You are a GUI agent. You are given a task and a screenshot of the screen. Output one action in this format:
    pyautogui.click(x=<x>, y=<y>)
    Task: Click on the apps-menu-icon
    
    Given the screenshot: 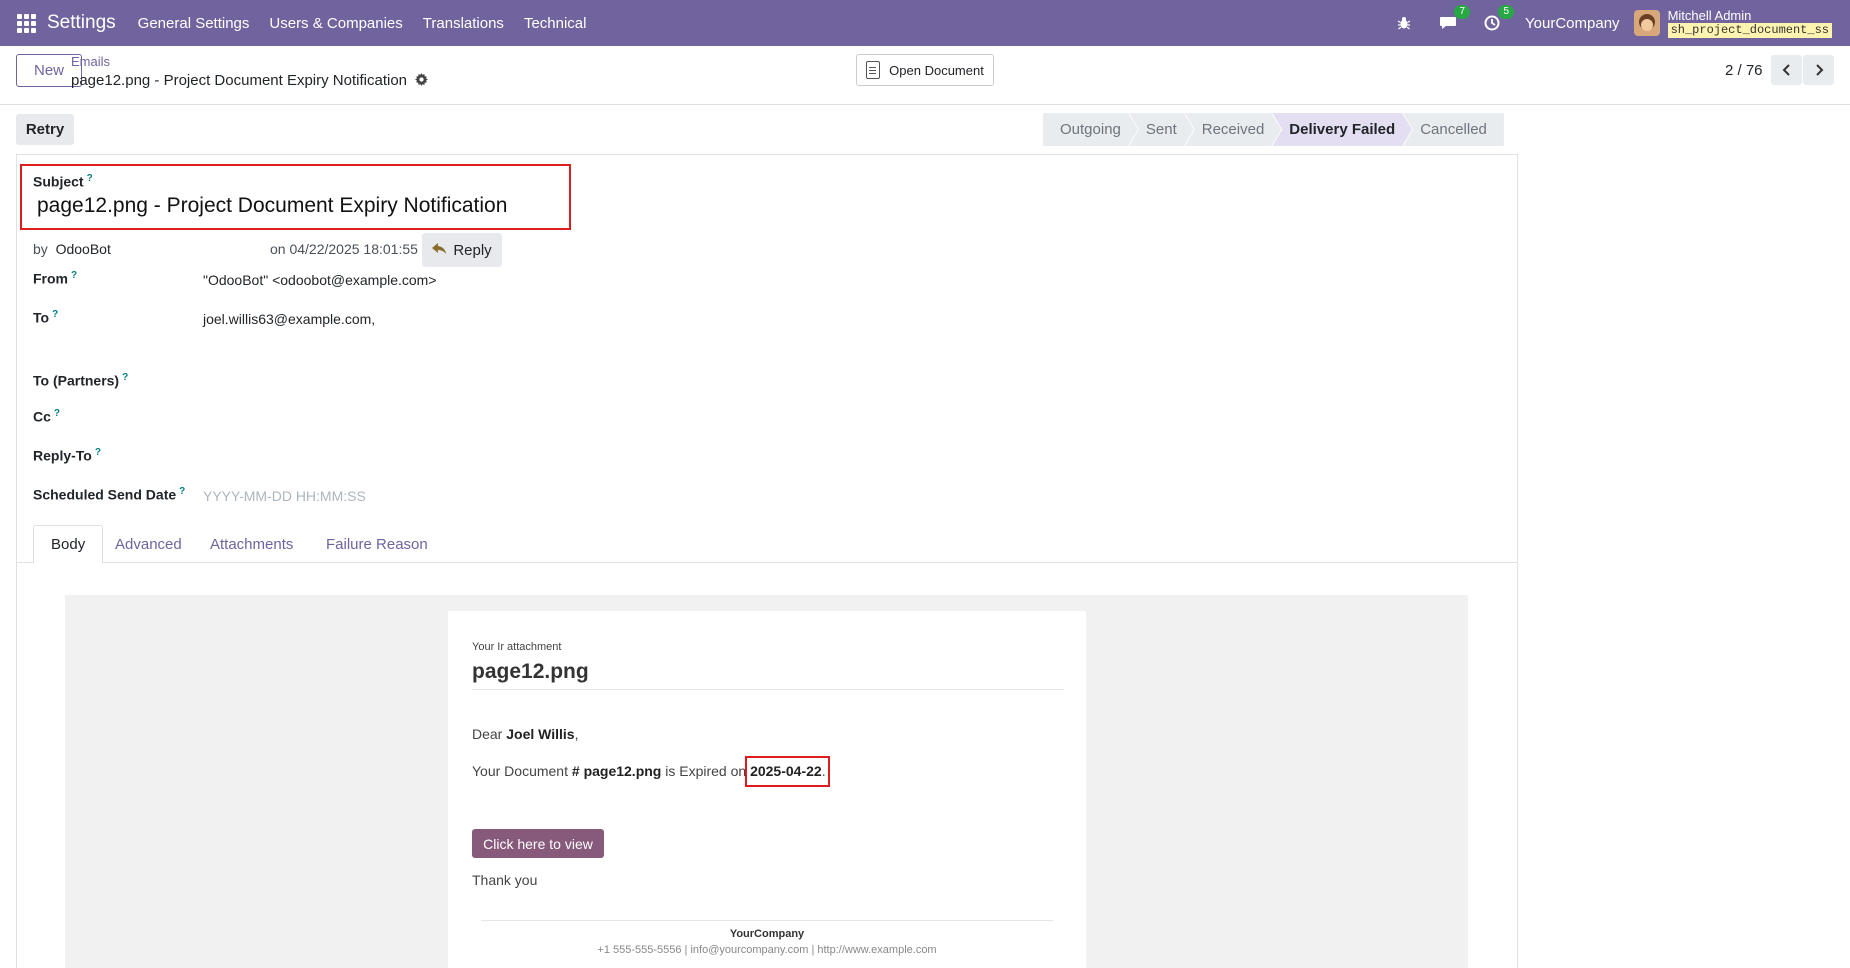 What is the action you would take?
    pyautogui.click(x=27, y=23)
    